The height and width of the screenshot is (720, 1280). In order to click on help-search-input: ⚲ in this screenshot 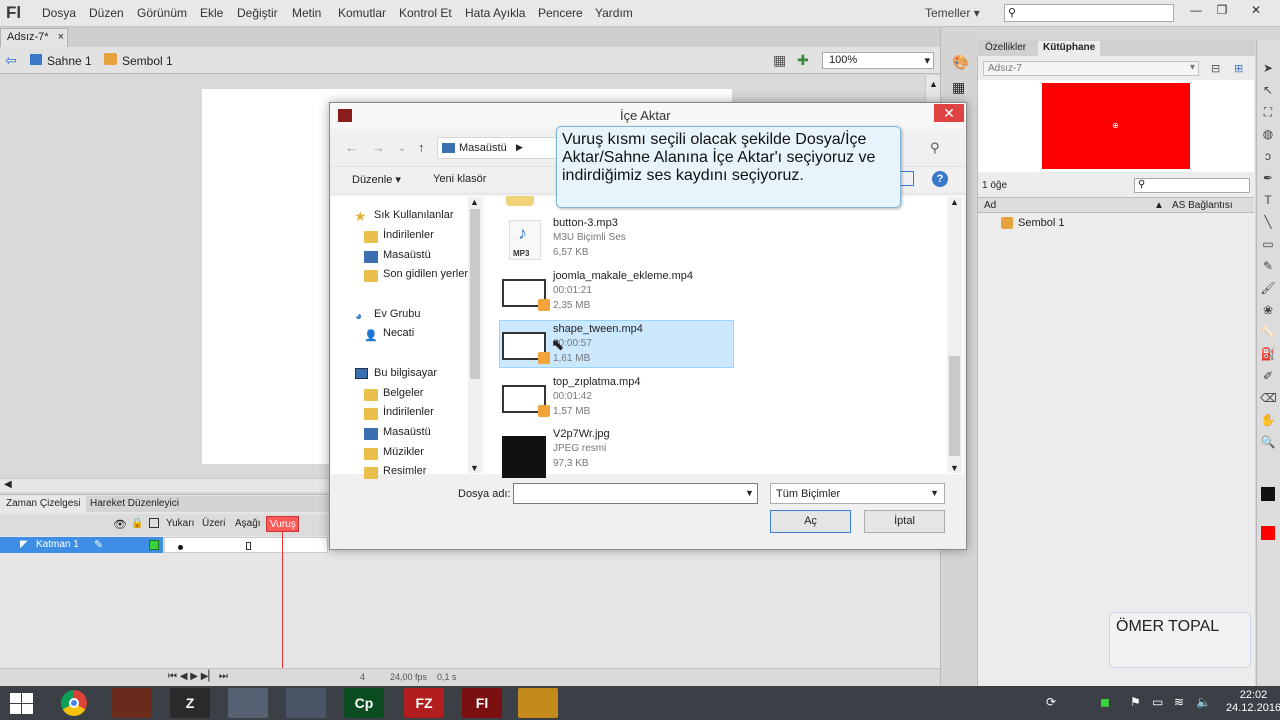, I will do `click(1089, 13)`.